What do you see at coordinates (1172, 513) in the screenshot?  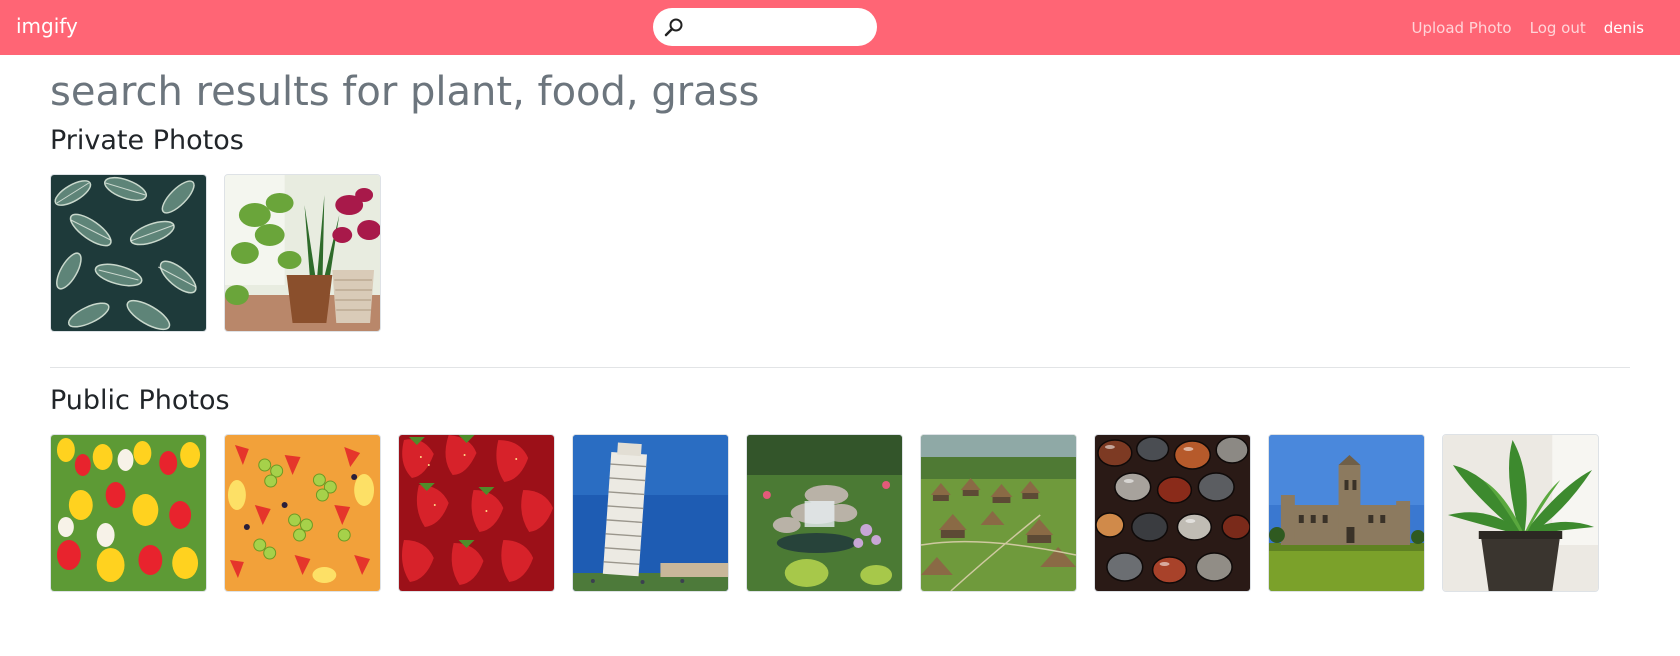 I see `polished-stones-photo` at bounding box center [1172, 513].